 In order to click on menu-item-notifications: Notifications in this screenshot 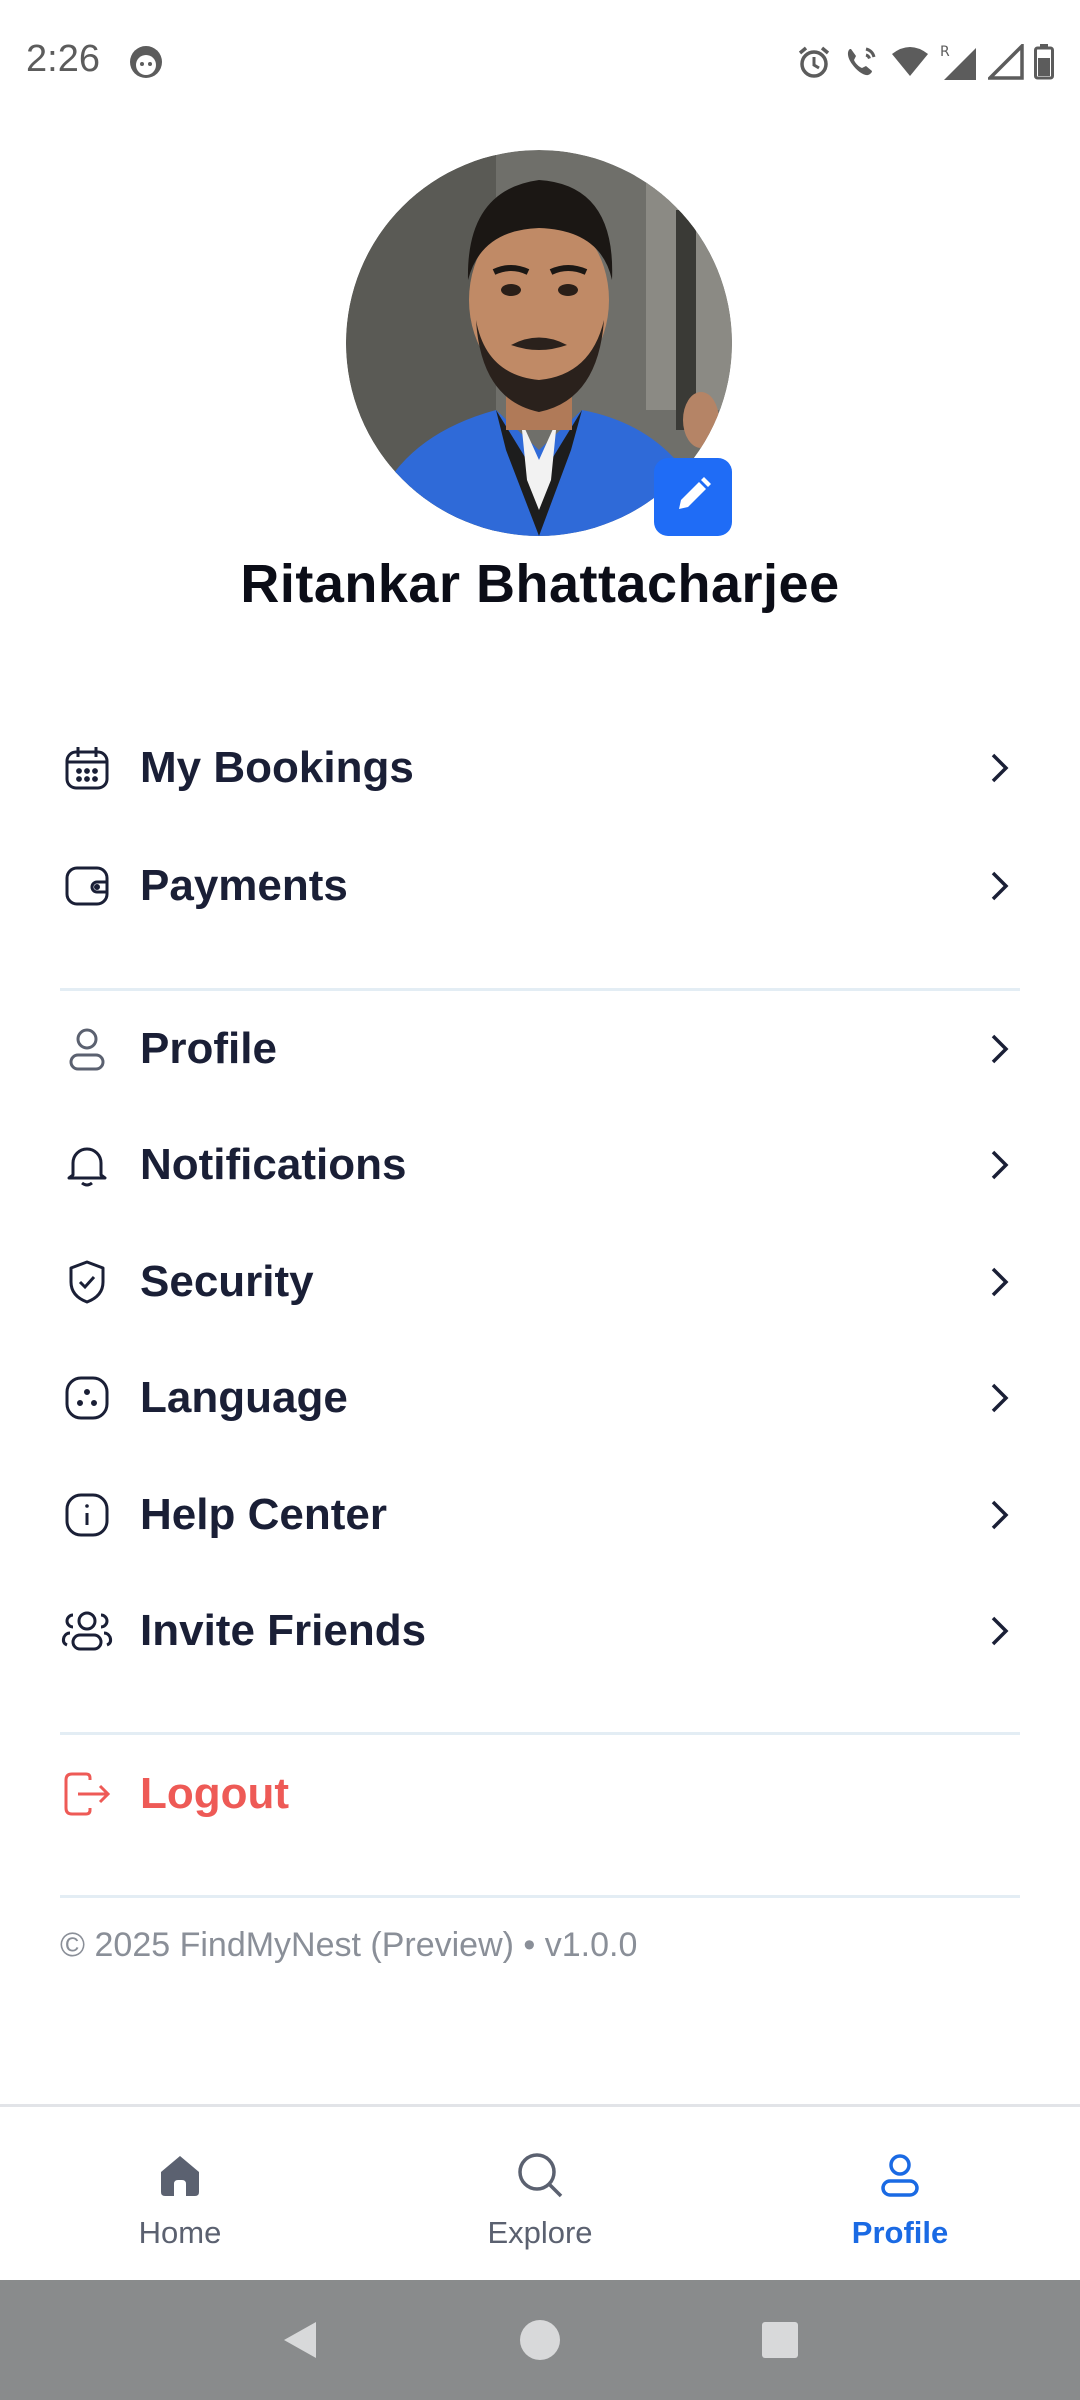, I will do `click(540, 1165)`.